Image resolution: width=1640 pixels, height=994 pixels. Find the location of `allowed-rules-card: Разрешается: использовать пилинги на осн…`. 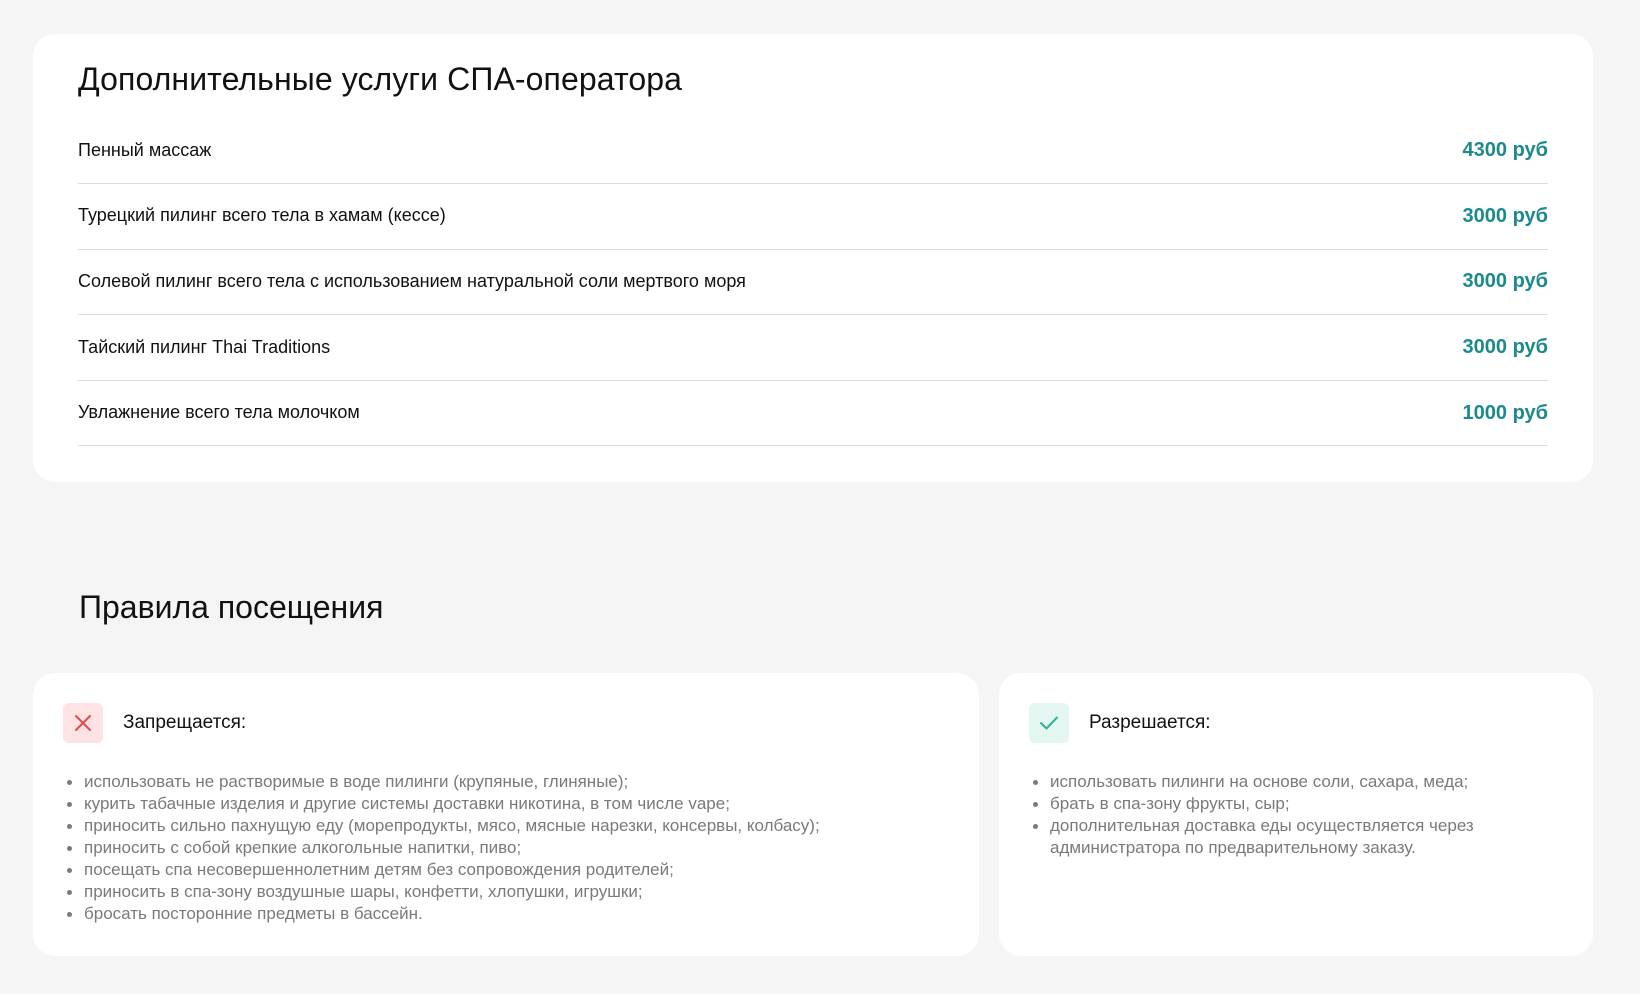

allowed-rules-card: Разрешается: использовать пилинги на осн… is located at coordinates (1296, 814).